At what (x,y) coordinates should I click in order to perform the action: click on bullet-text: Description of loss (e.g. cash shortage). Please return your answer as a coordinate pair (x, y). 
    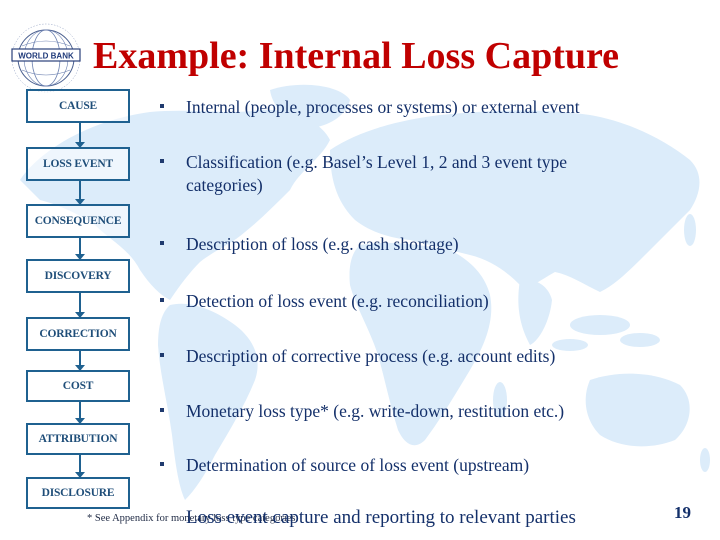
    Looking at the image, I should click on (322, 244).